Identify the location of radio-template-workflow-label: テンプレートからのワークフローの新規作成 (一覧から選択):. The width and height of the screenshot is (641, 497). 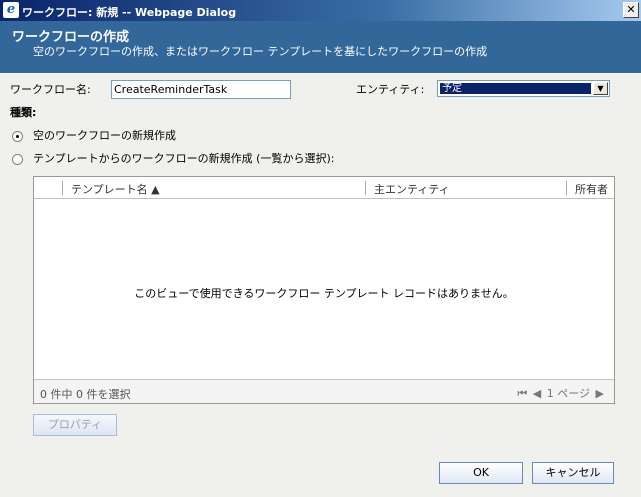
(183, 158).